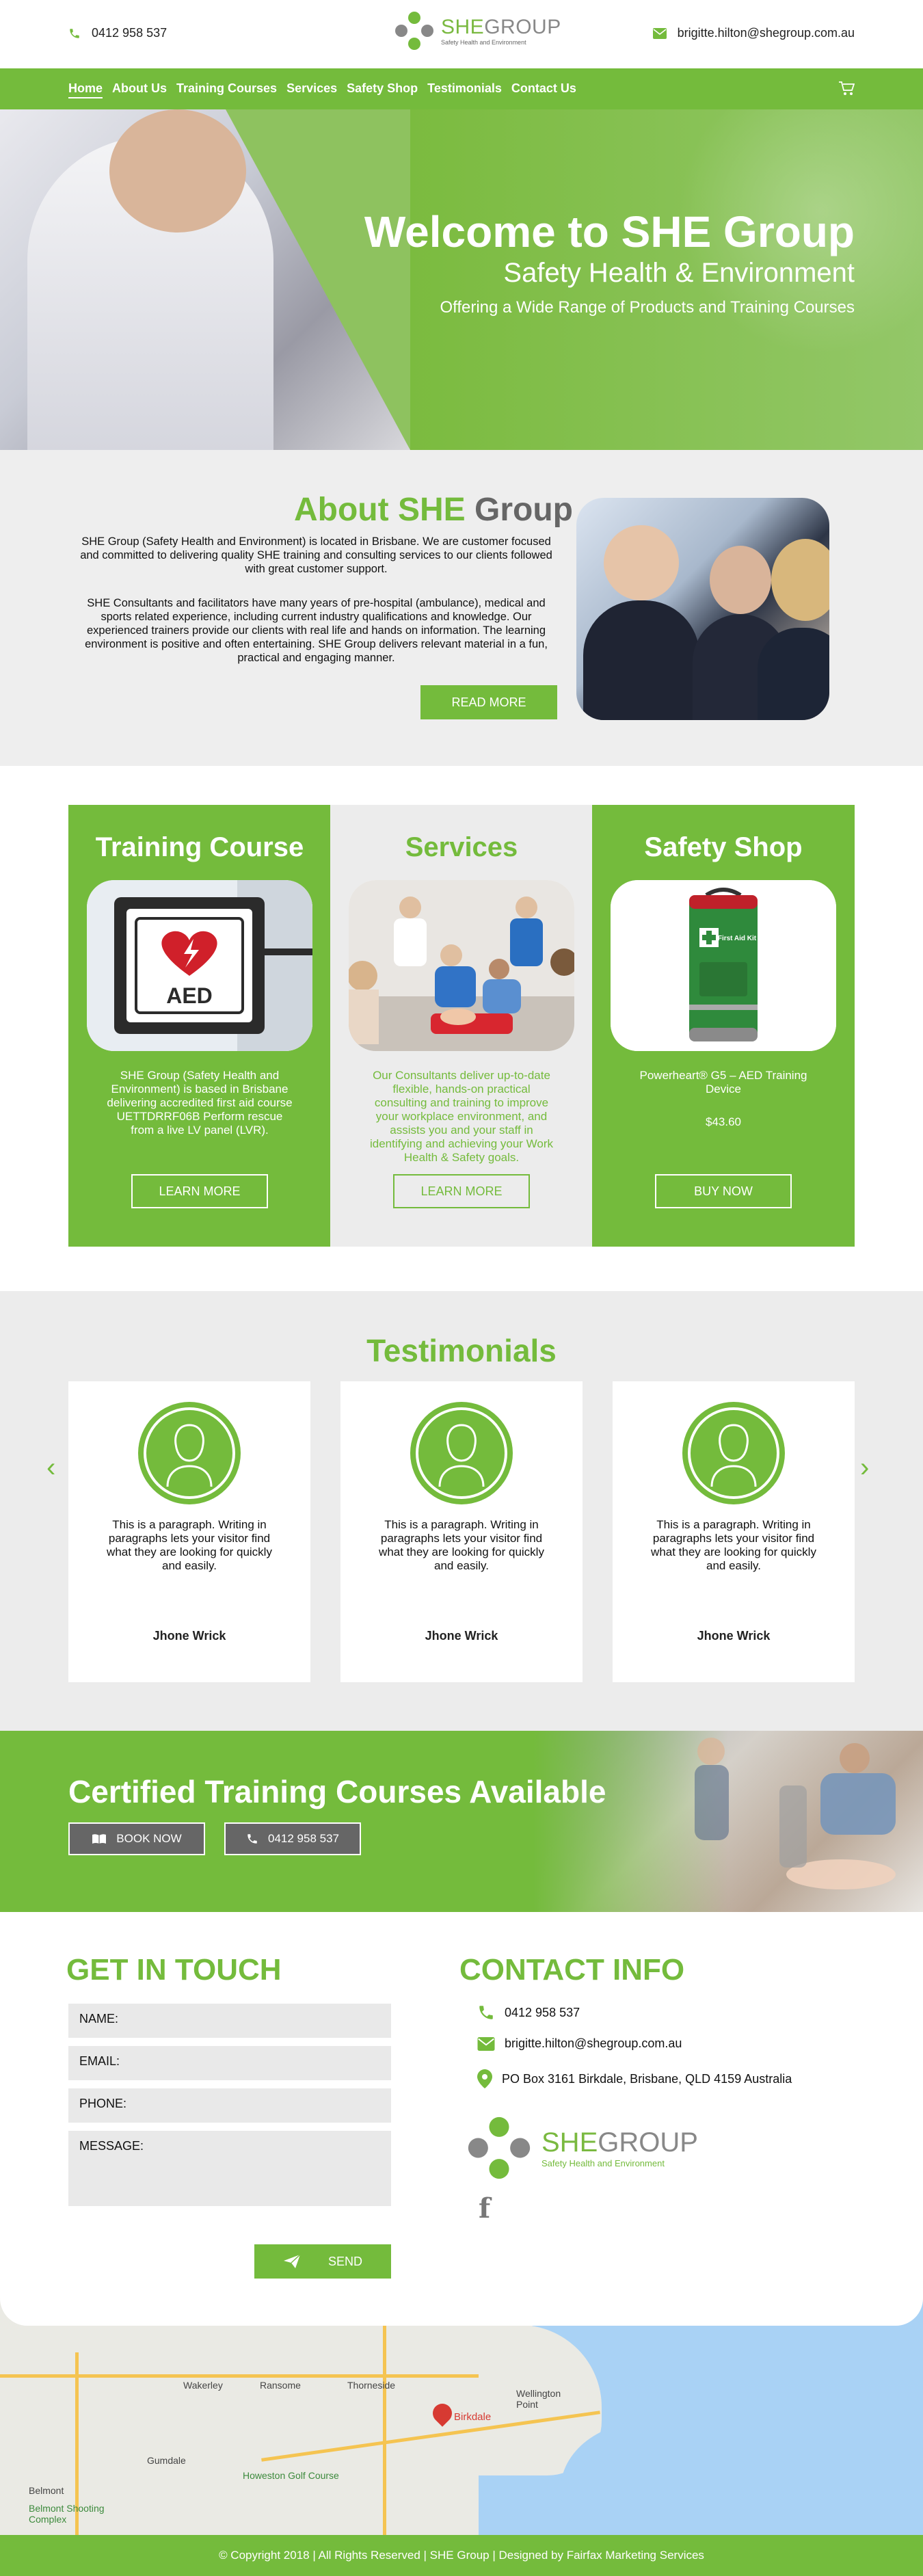 Image resolution: width=923 pixels, height=2576 pixels. I want to click on book-now-button: BOOK NOW, so click(136, 1838).